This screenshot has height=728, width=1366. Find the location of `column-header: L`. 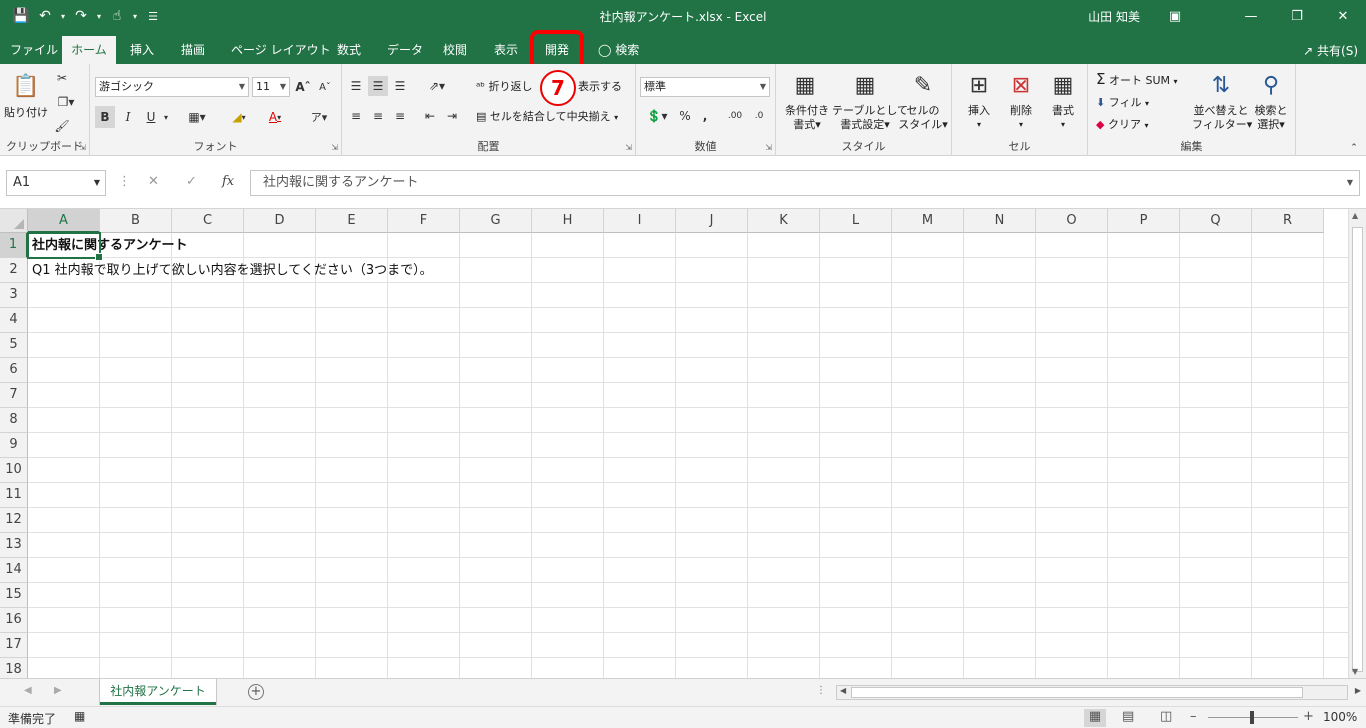

column-header: L is located at coordinates (856, 221).